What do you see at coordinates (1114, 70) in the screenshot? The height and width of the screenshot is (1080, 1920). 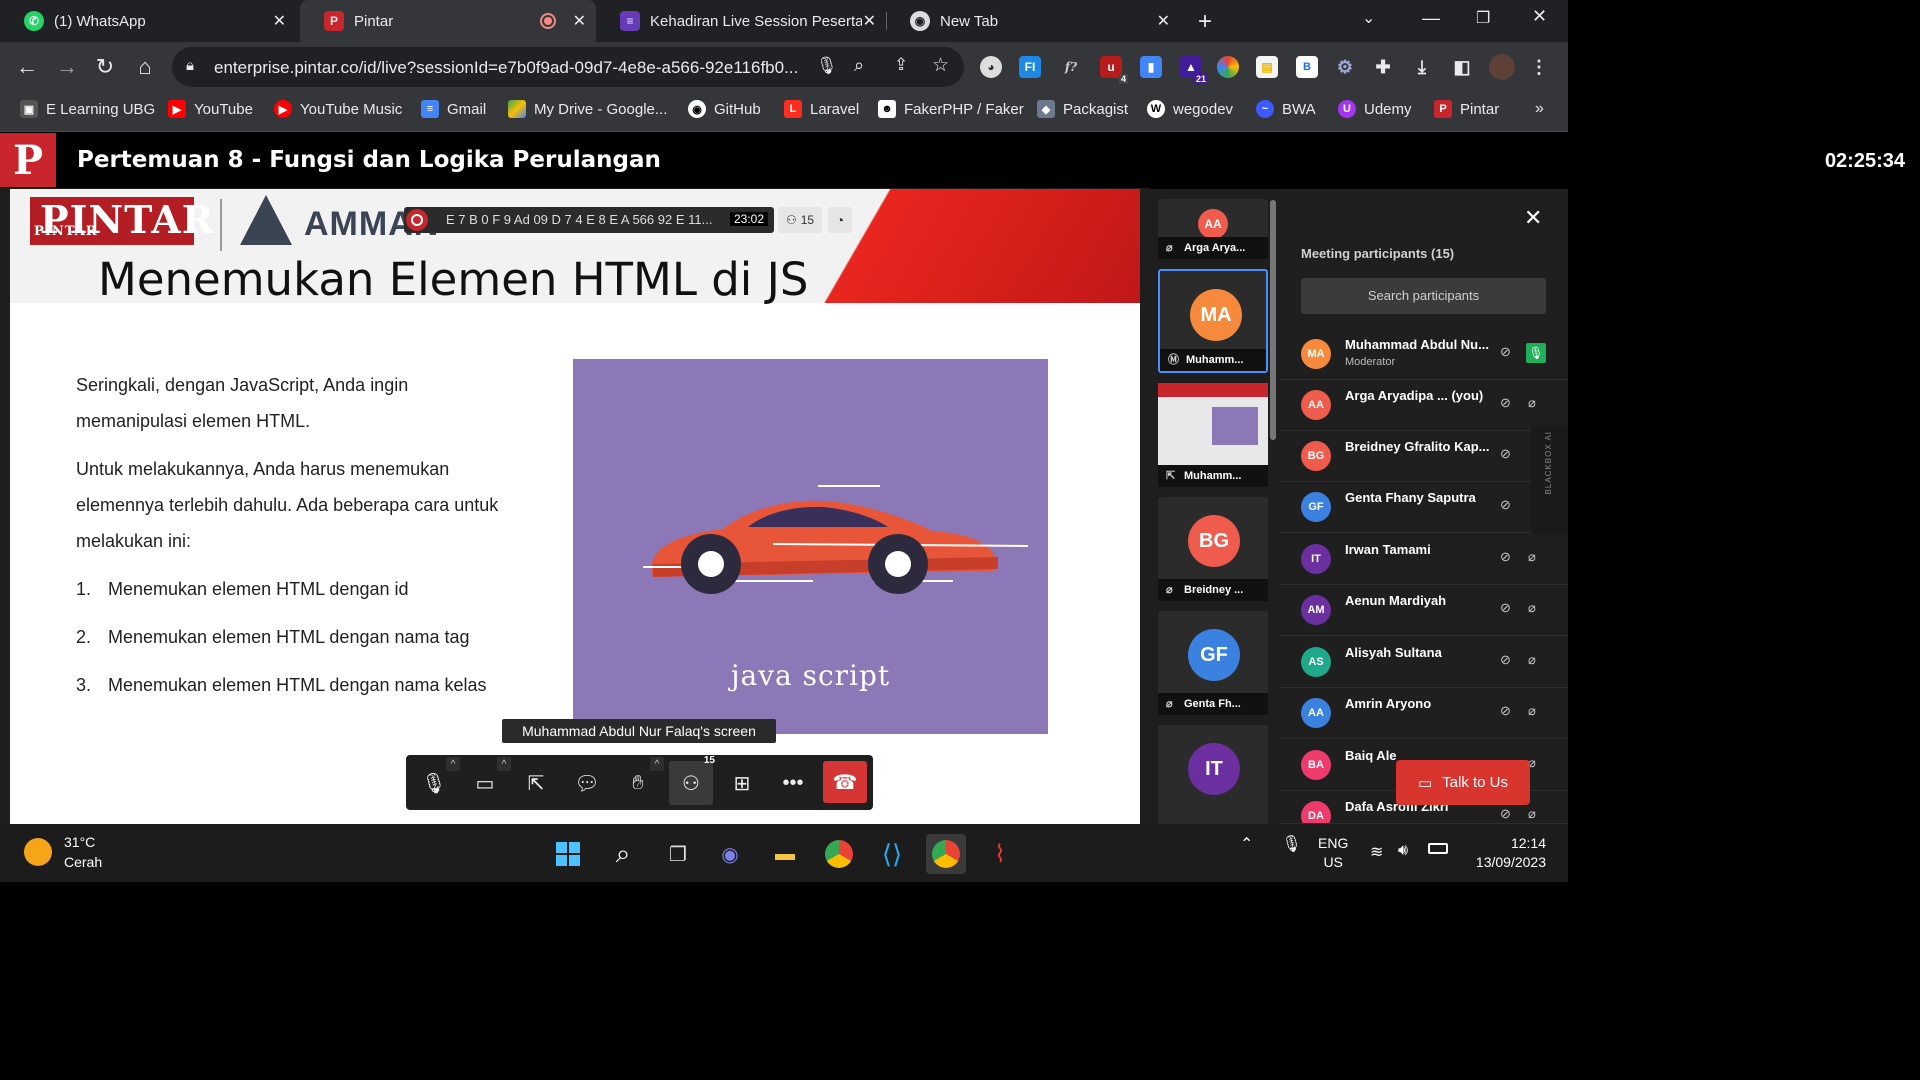 I see `ublock-extension-icon: u4` at bounding box center [1114, 70].